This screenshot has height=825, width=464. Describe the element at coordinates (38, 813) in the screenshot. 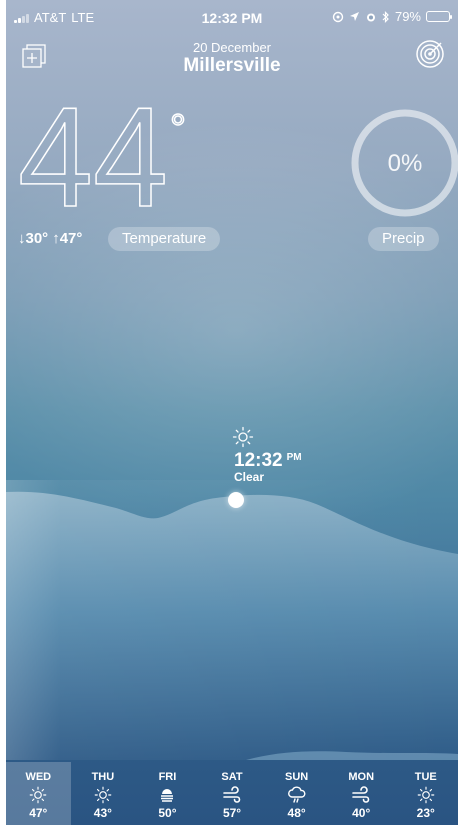

I see `forecast-day-temp: 47°` at that location.